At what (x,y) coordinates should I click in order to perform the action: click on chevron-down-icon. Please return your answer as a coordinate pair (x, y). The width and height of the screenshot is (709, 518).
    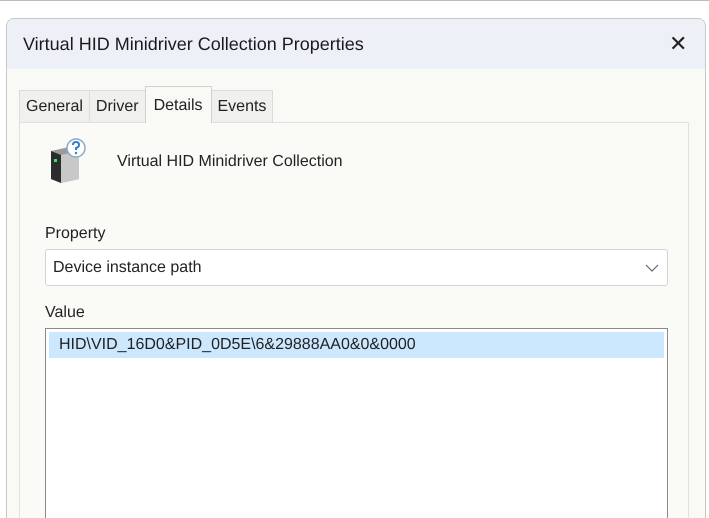
    Looking at the image, I should click on (652, 268).